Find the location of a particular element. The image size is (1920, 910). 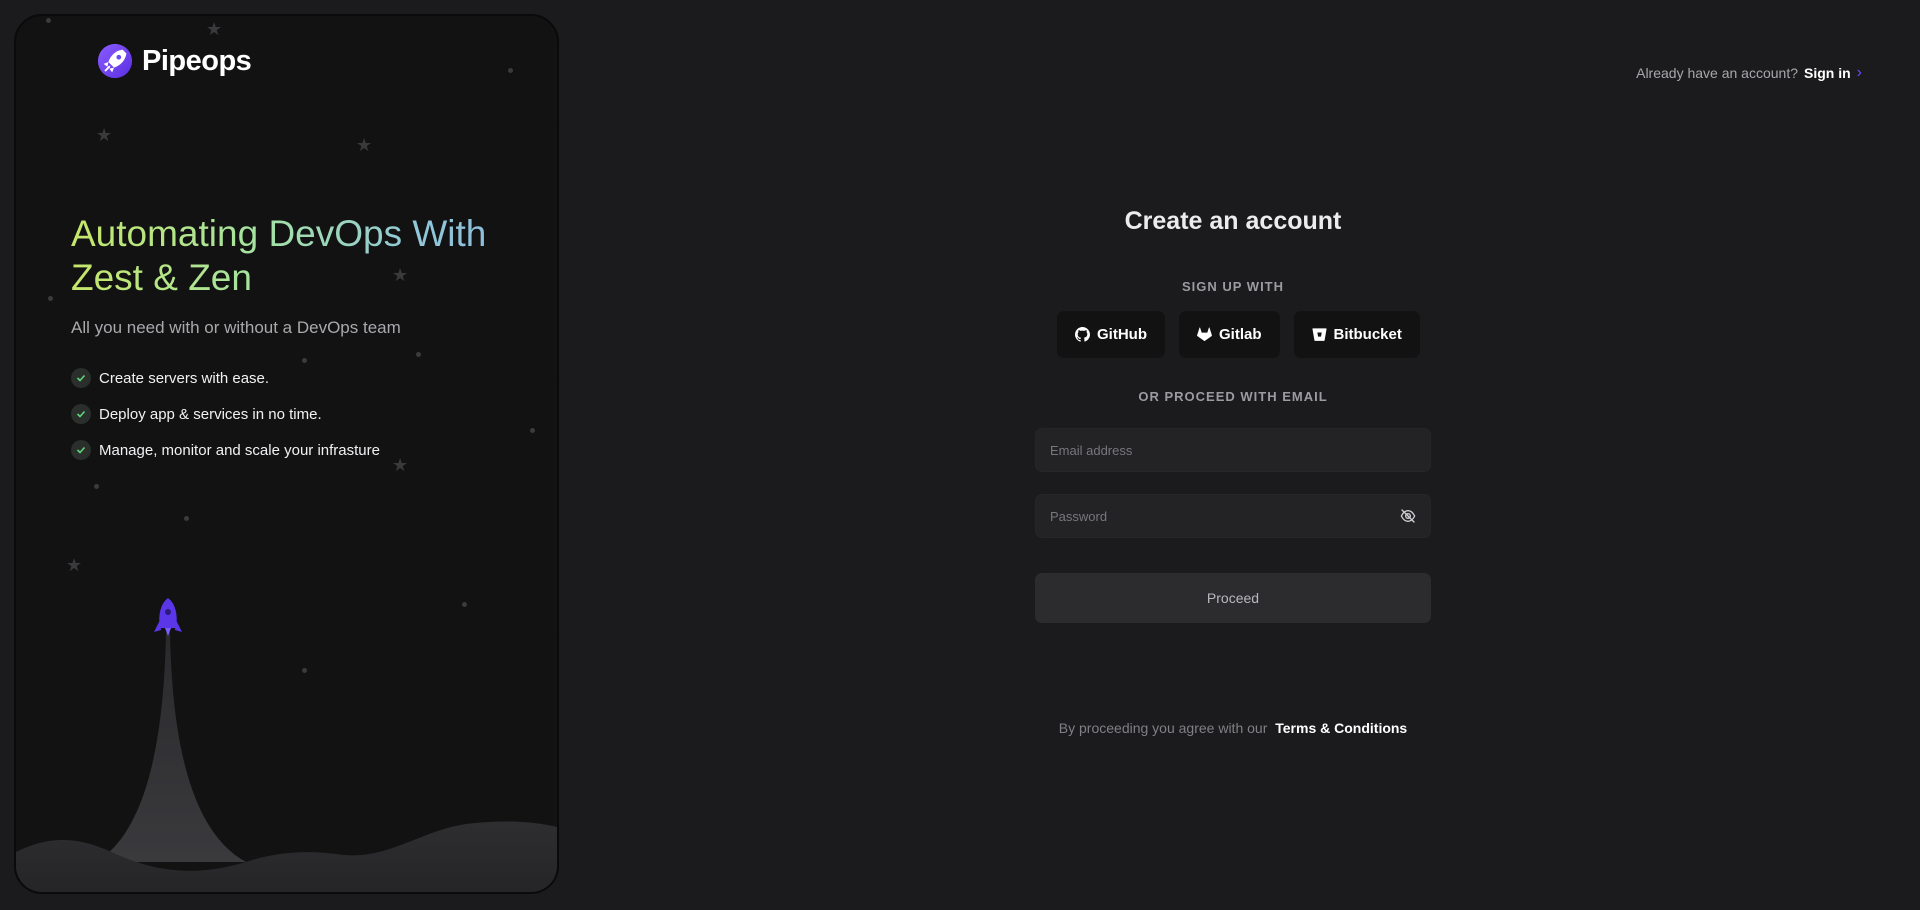

signin-question: Already have an account? is located at coordinates (1717, 73).